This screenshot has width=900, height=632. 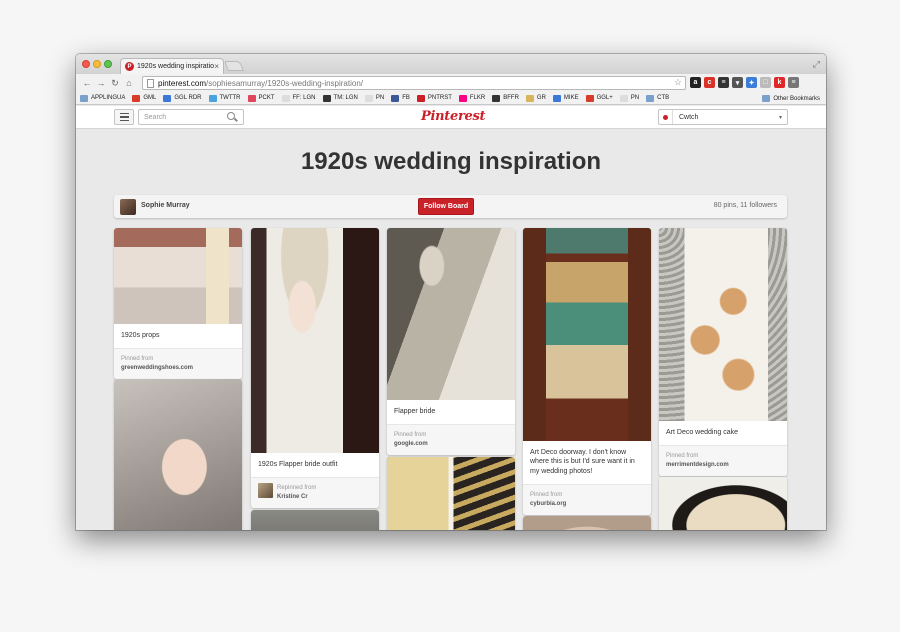 I want to click on pin-attribution: Pinned from cyburbia.org, so click(x=587, y=499).